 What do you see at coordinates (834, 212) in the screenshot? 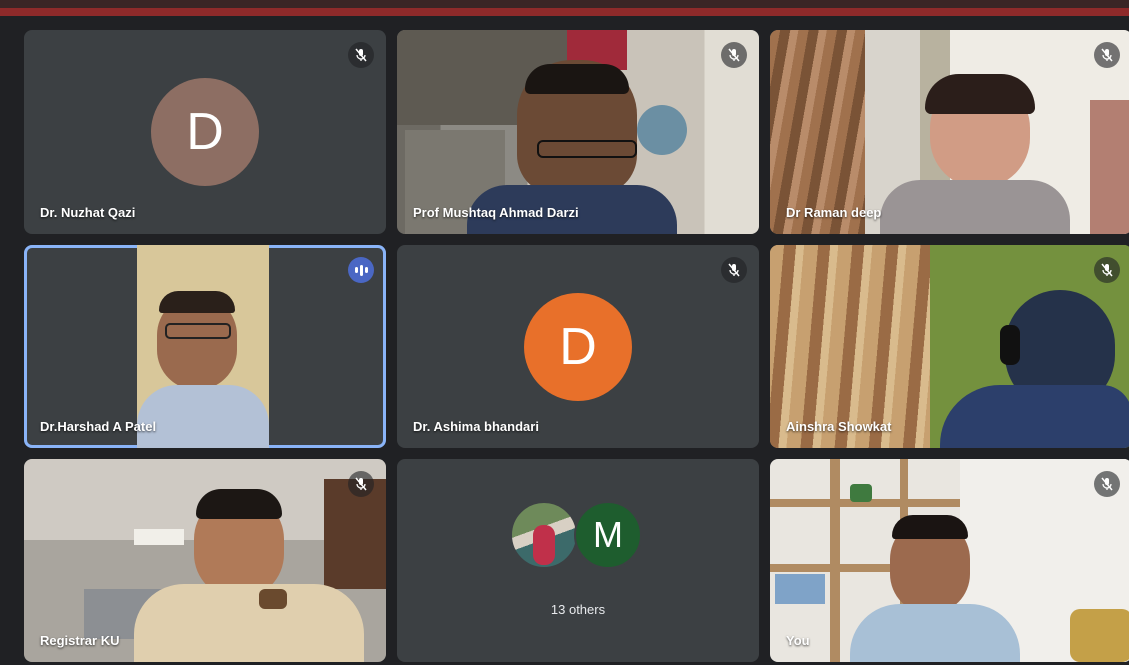
I see `participant-name: Dr Raman deep` at bounding box center [834, 212].